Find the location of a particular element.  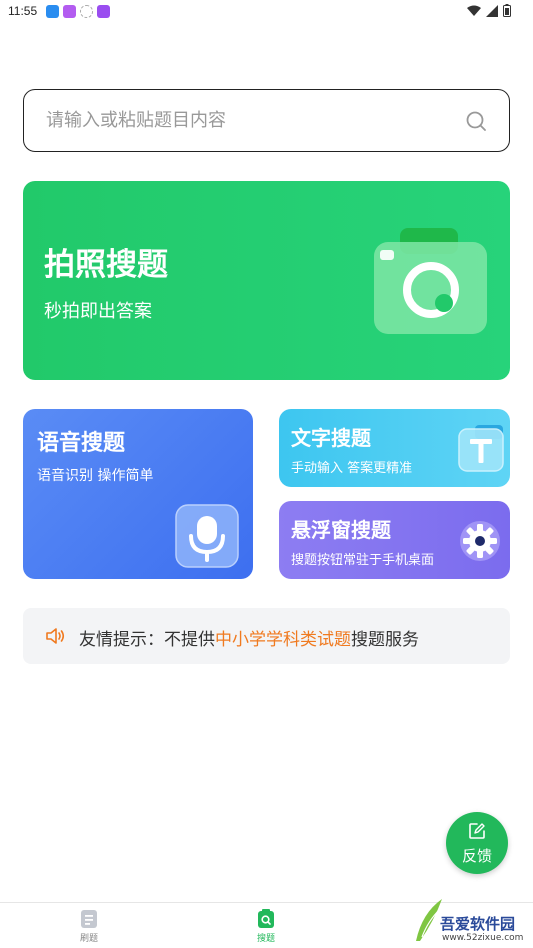

camera-icon is located at coordinates (430, 281).